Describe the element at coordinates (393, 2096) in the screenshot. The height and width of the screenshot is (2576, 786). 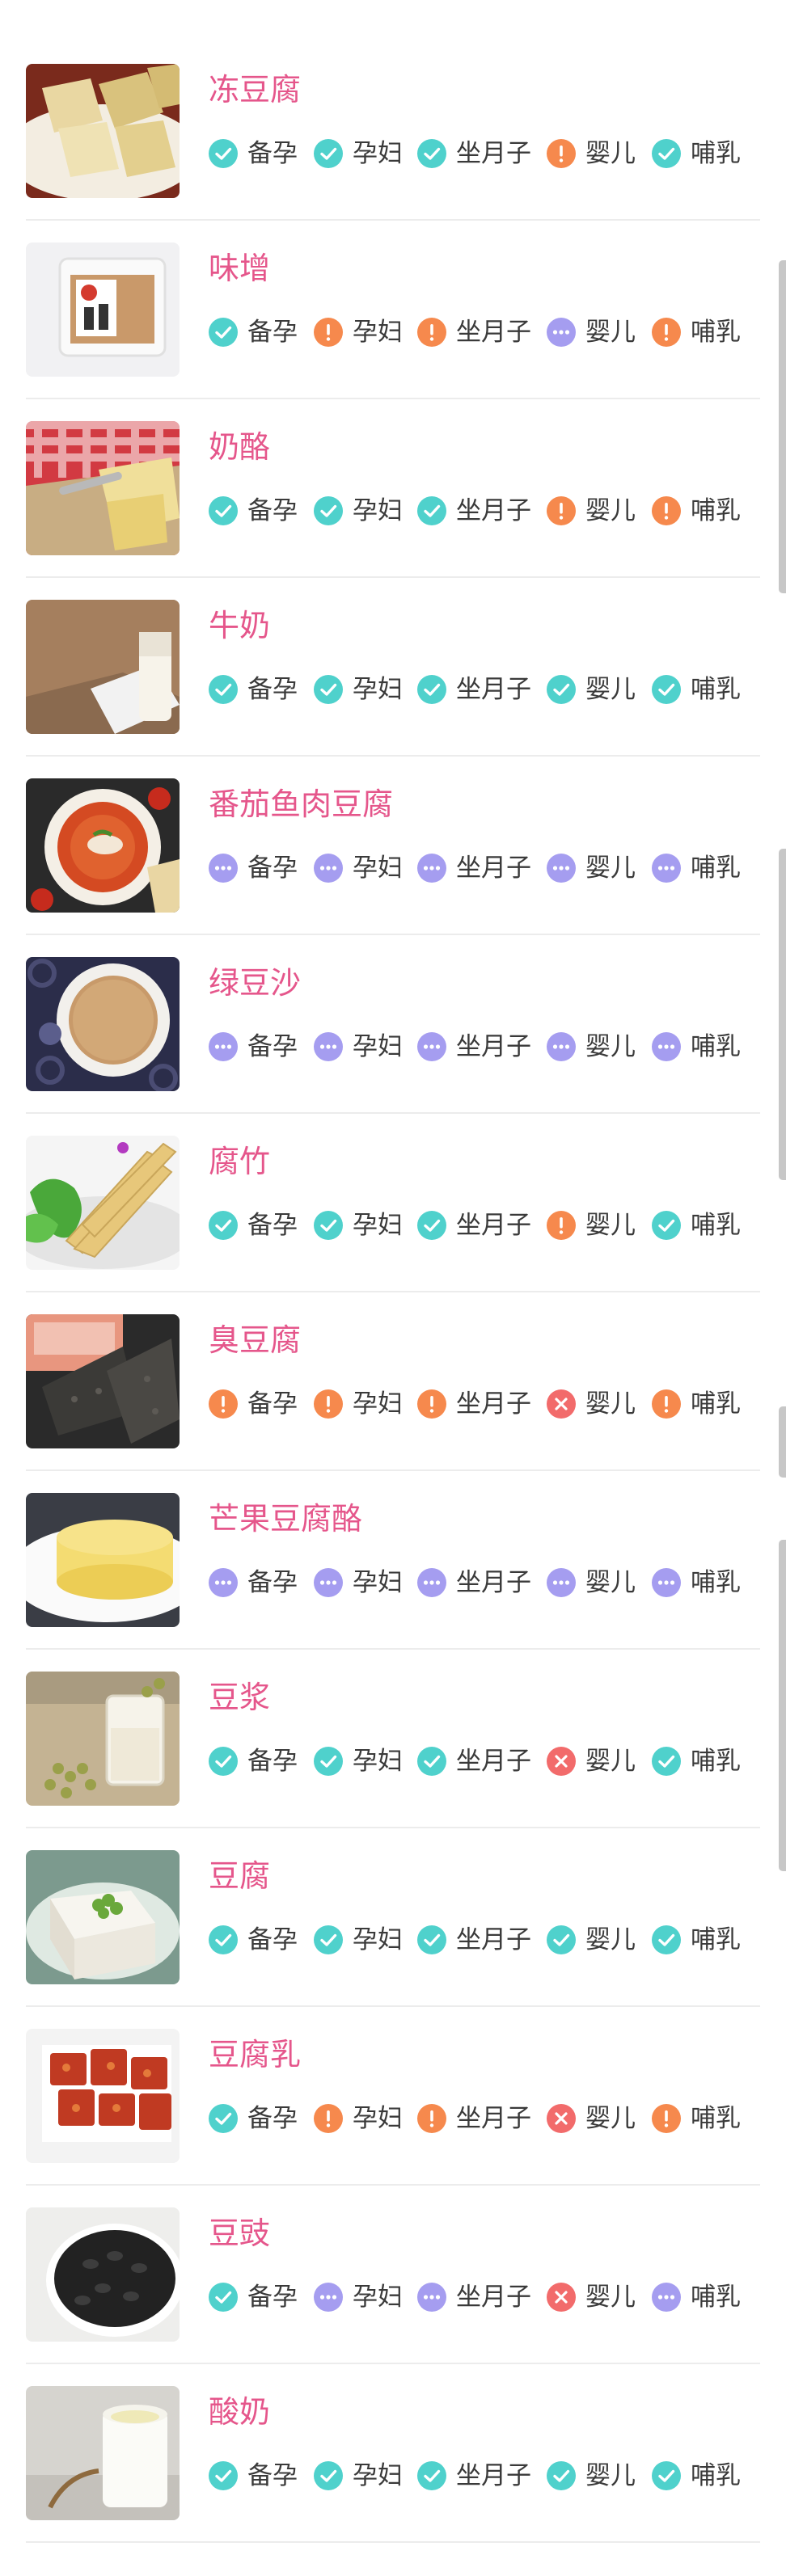
I see `food-list-item: 豆腐乳 备孕 孕妇 坐月子 婴儿 哺乳` at that location.